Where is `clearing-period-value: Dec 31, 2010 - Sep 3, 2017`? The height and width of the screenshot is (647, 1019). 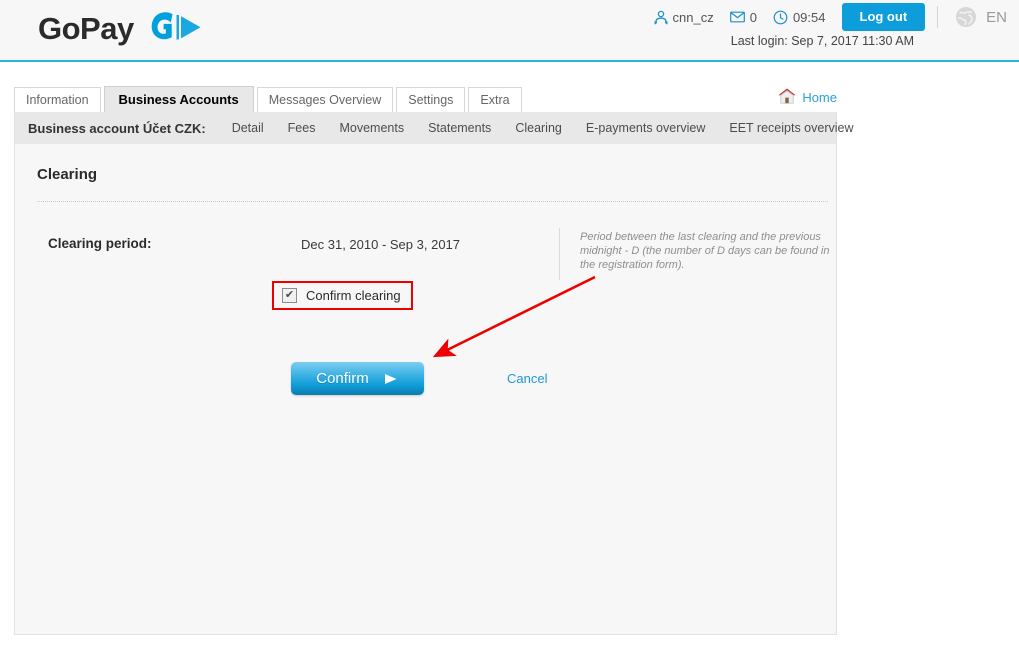 clearing-period-value: Dec 31, 2010 - Sep 3, 2017 is located at coordinates (381, 244).